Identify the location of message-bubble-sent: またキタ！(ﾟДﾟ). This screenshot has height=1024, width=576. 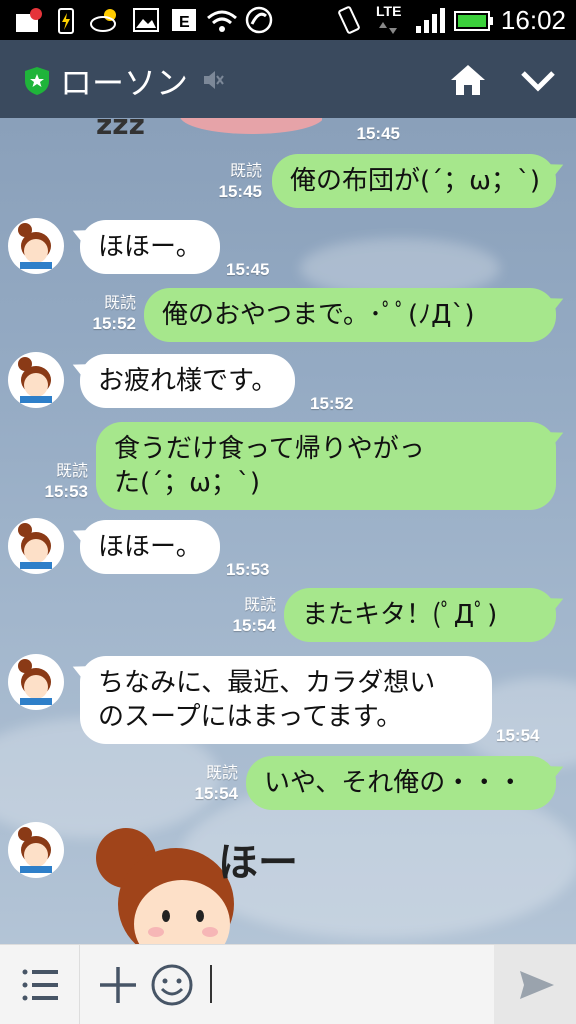
(420, 615).